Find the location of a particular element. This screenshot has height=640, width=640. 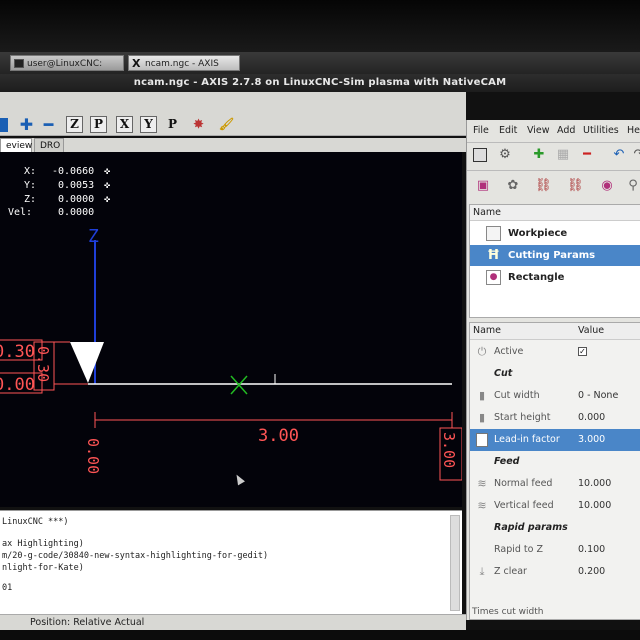

tab-dro: DRO is located at coordinates (49, 145).